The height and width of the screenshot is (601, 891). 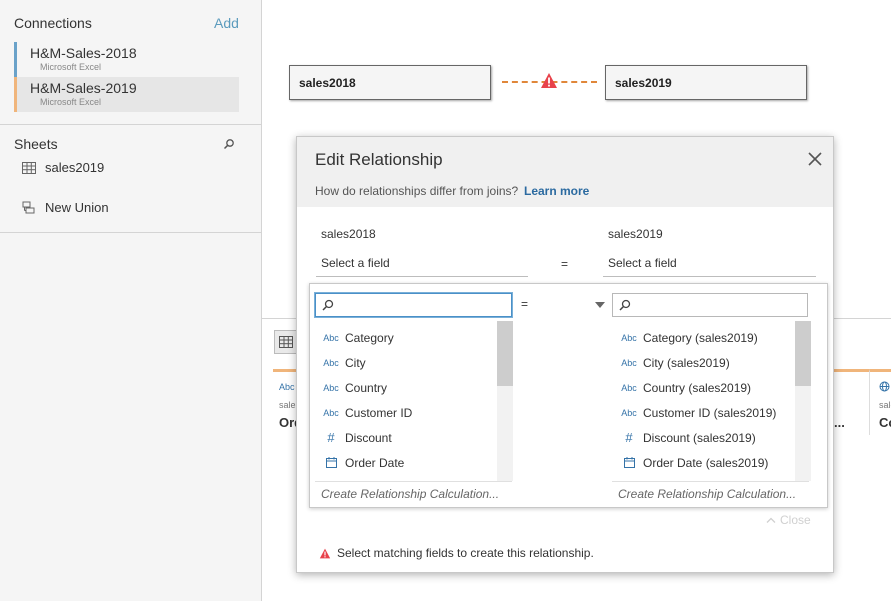 I want to click on chevron-up-icon, so click(x=771, y=520).